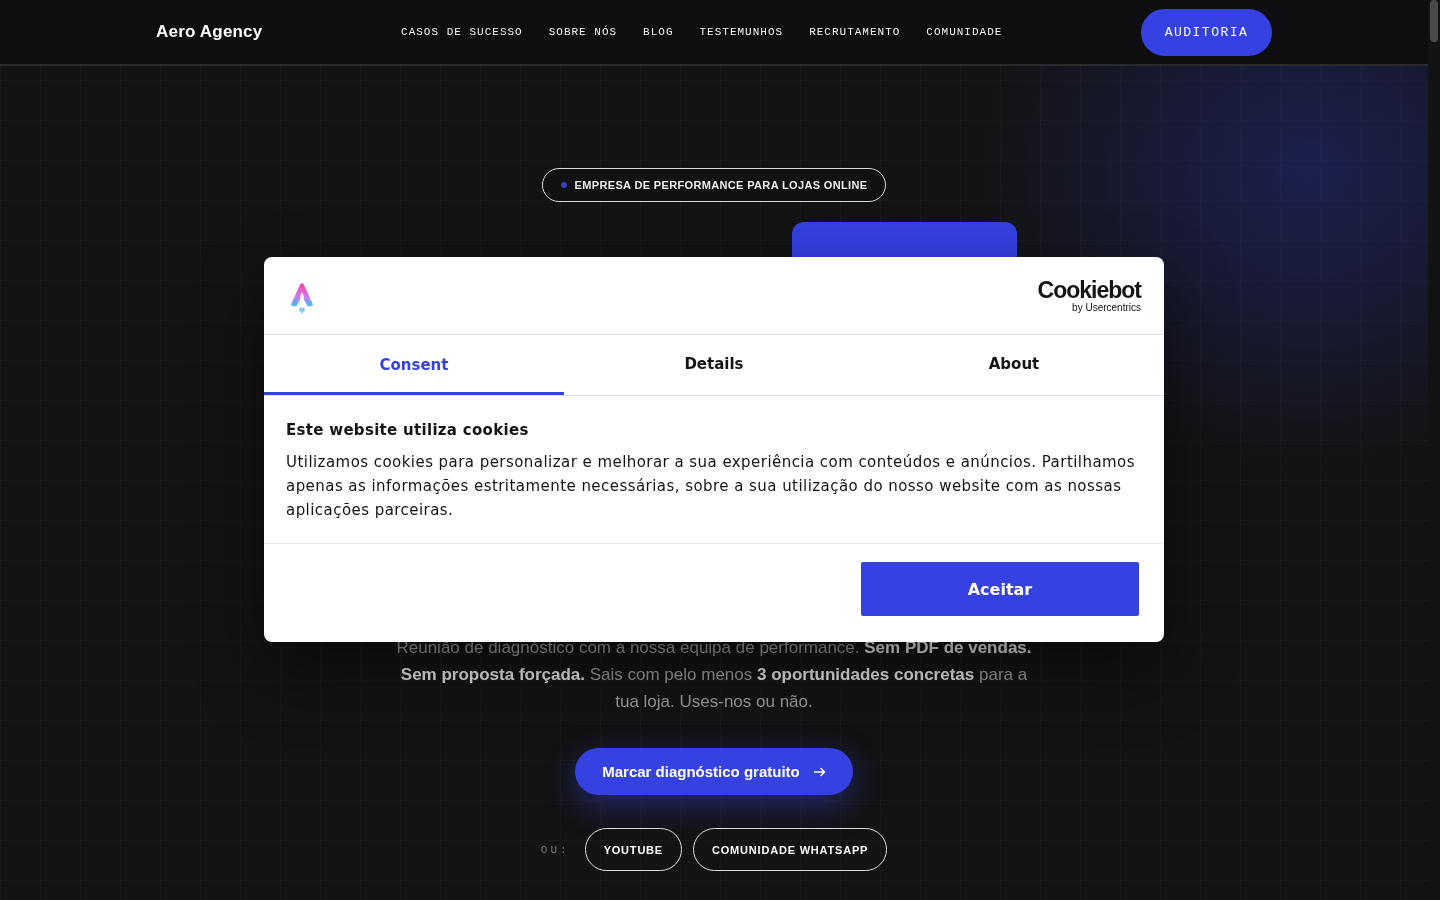 The image size is (1440, 900). Describe the element at coordinates (714, 771) in the screenshot. I see `diagnosis-button: Marcar diagnóstico gratuito` at that location.